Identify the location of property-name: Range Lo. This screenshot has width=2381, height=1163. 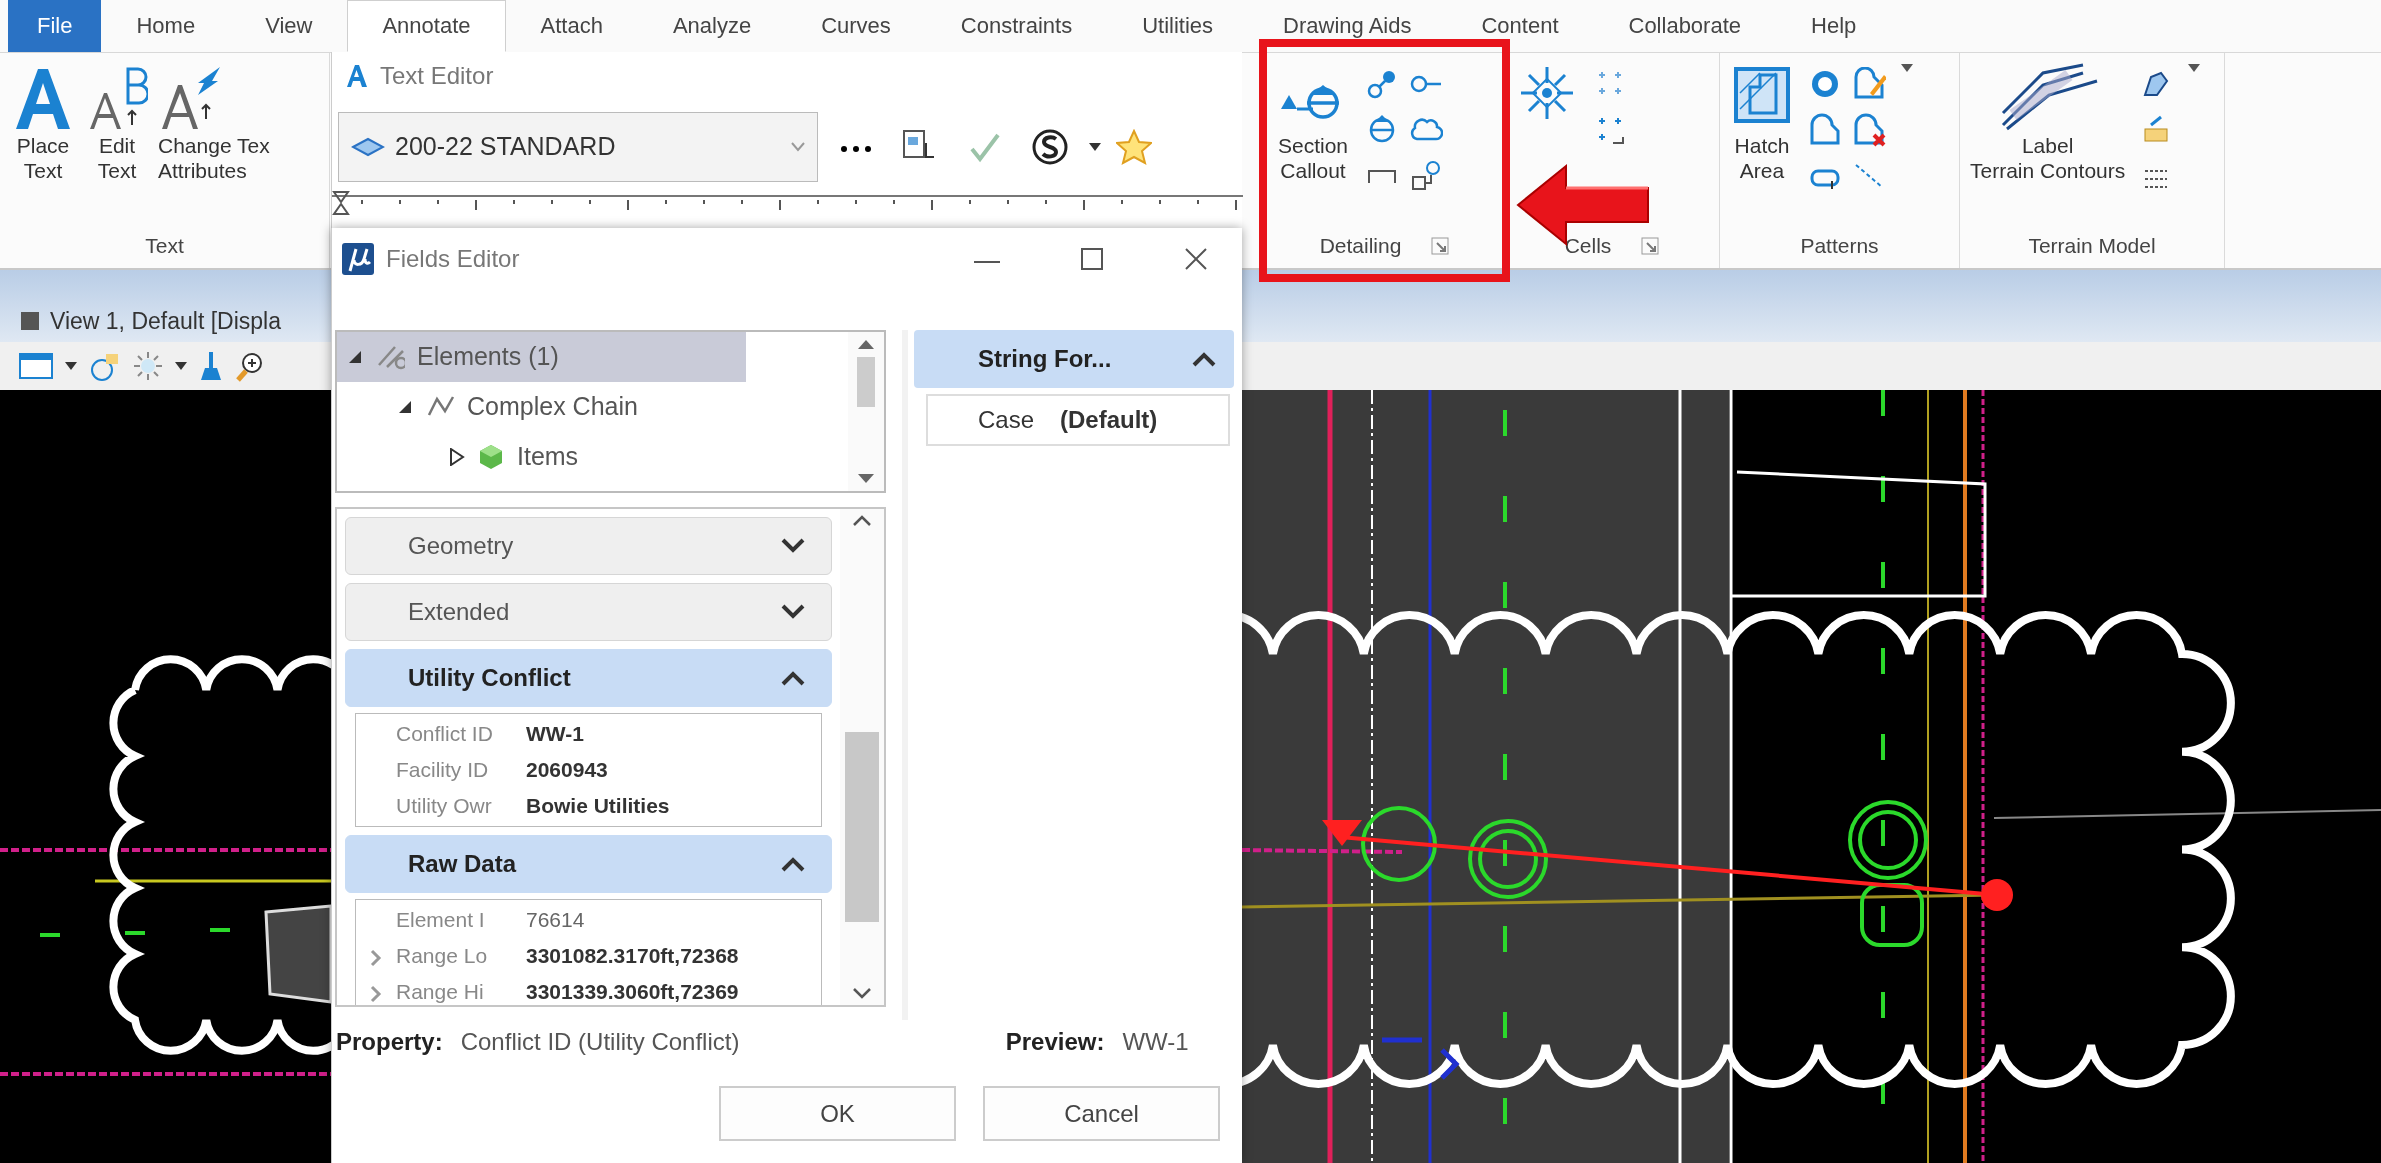
(442, 956).